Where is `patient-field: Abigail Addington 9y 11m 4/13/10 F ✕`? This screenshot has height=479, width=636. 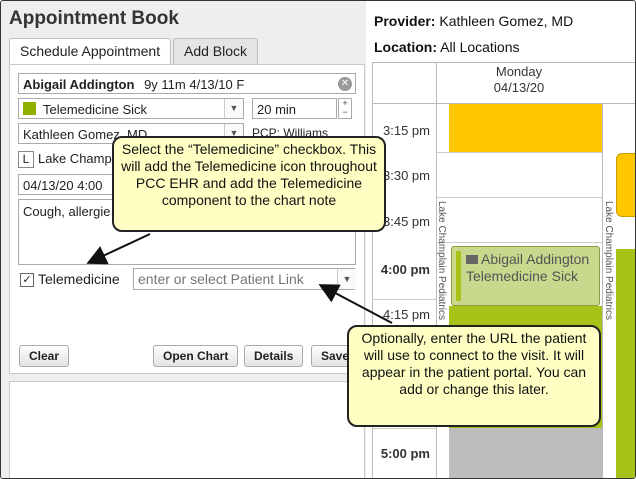
patient-field: Abigail Addington 9y 11m 4/13/10 F ✕ is located at coordinates (187, 83).